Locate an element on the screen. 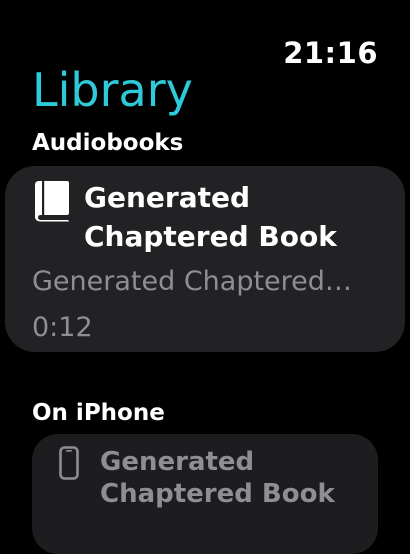  audiobook-duration: 0:12 is located at coordinates (62, 327).